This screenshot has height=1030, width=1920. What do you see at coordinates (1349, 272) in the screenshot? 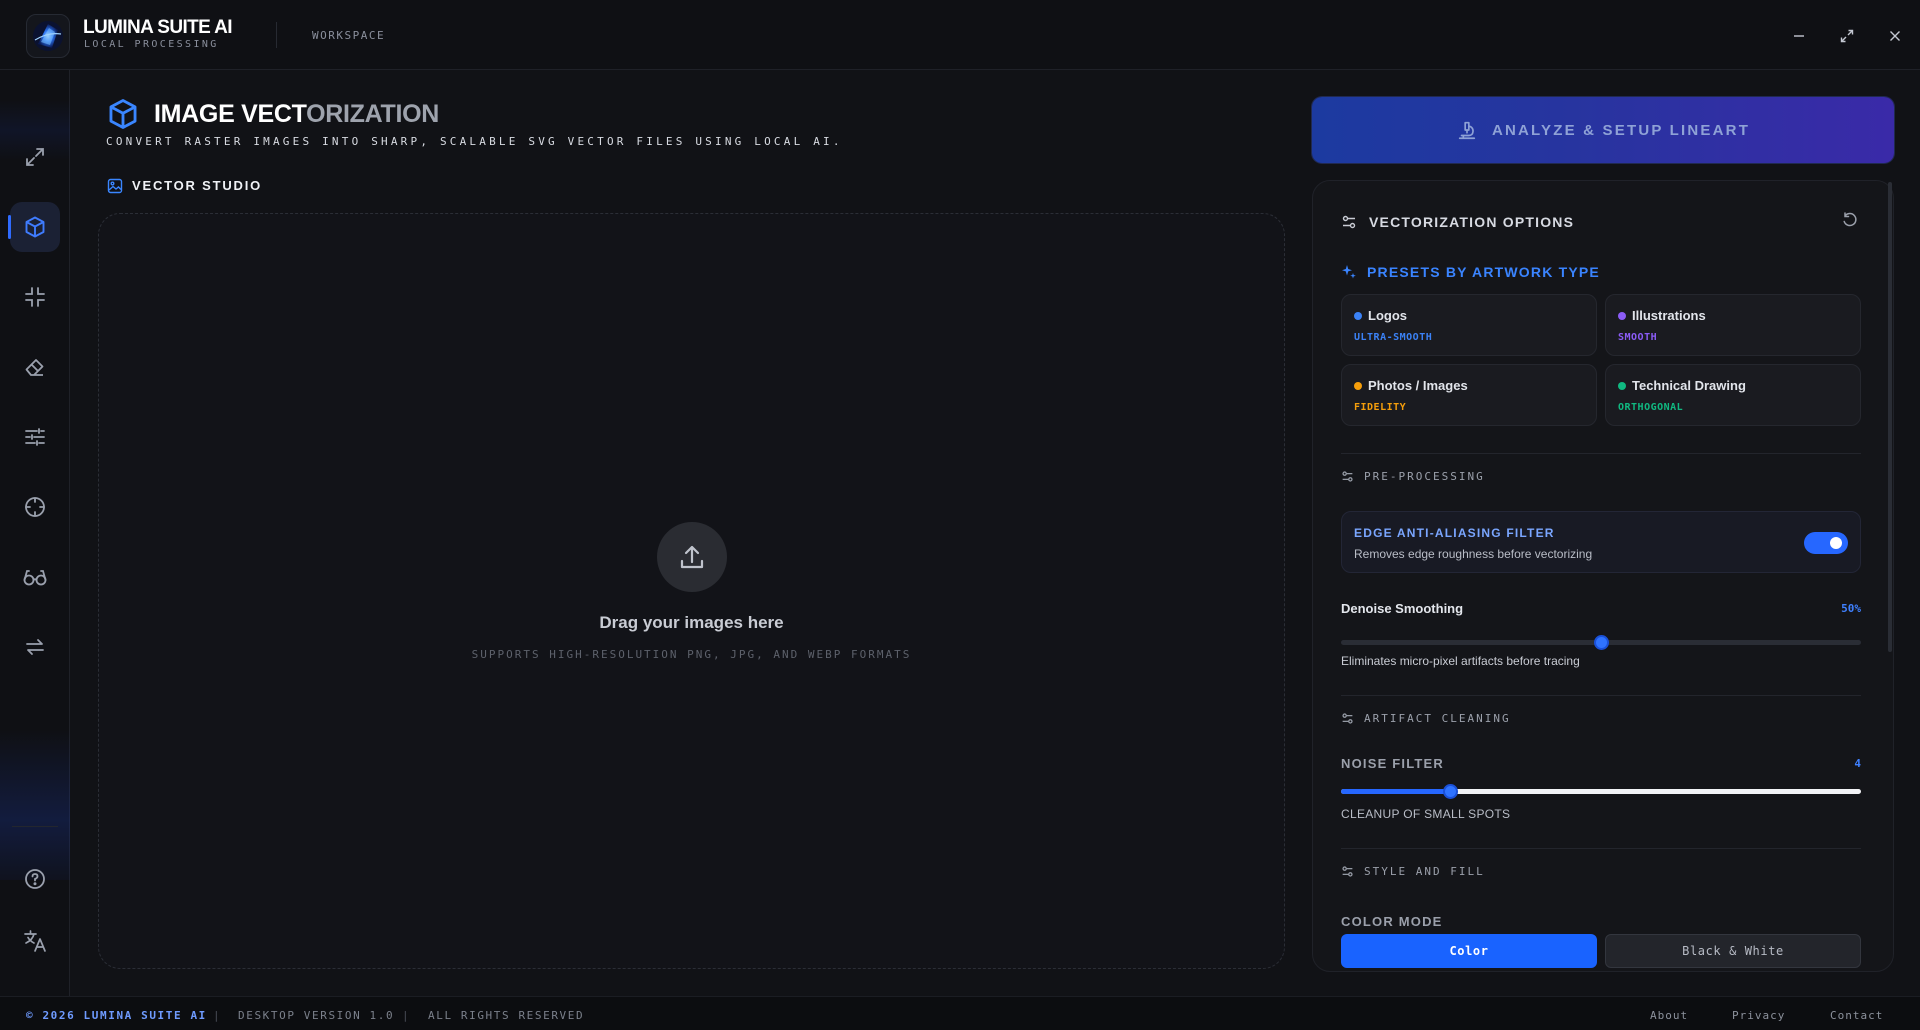
I see `sparkles-icon` at bounding box center [1349, 272].